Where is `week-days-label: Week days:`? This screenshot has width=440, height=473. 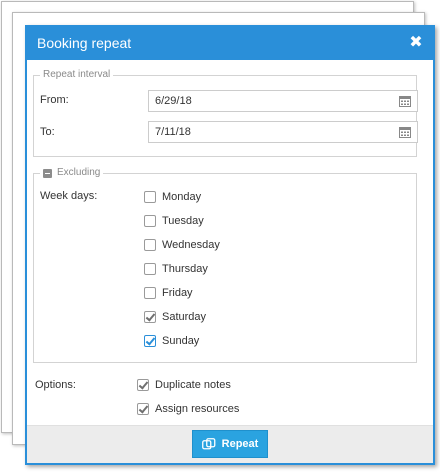
week-days-label: Week days: is located at coordinates (69, 196).